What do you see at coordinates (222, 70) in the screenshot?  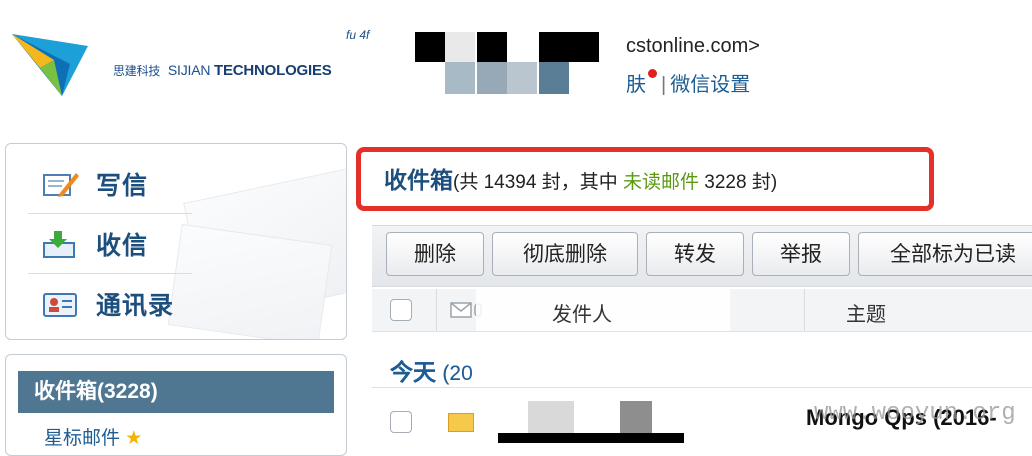 I see `company-name: 思建科技 SIJIAN TECHNOLOGIES` at bounding box center [222, 70].